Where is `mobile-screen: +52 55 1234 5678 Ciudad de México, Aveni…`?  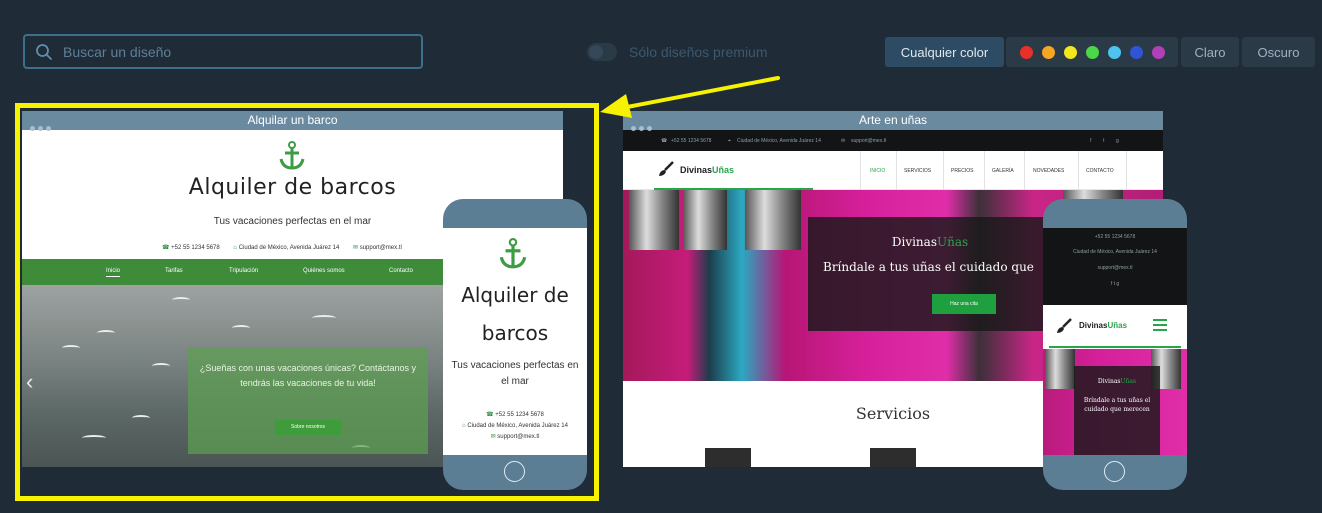 mobile-screen: +52 55 1234 5678 Ciudad de México, Aveni… is located at coordinates (1115, 341).